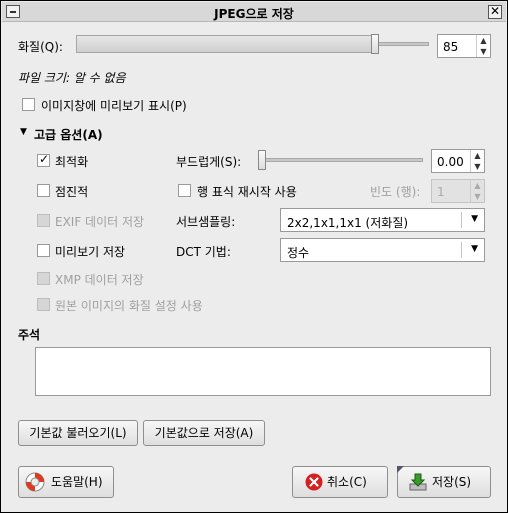 Image resolution: width=508 pixels, height=513 pixels. I want to click on original-quality-label: 원본 이미지의 화질 설정 사용, so click(129, 306).